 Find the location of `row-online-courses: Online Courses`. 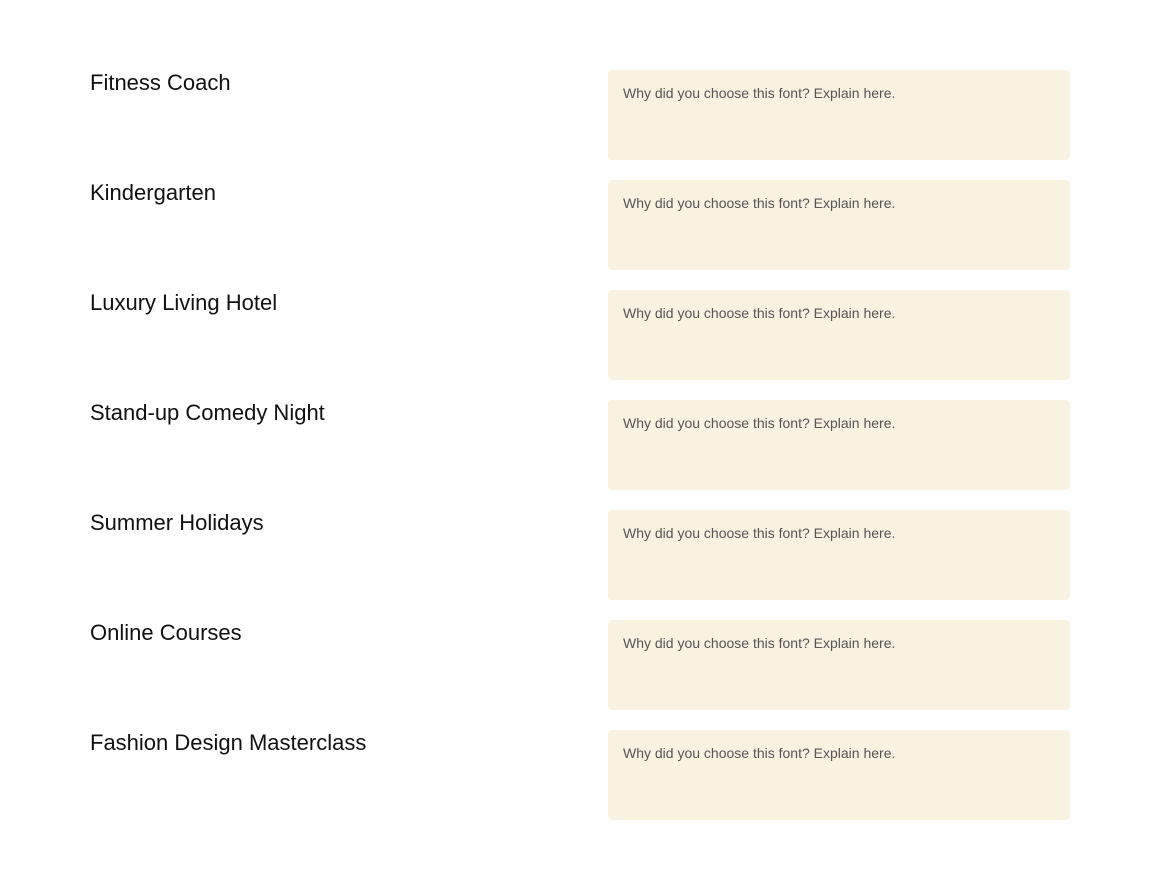

row-online-courses: Online Courses is located at coordinates (576, 665).